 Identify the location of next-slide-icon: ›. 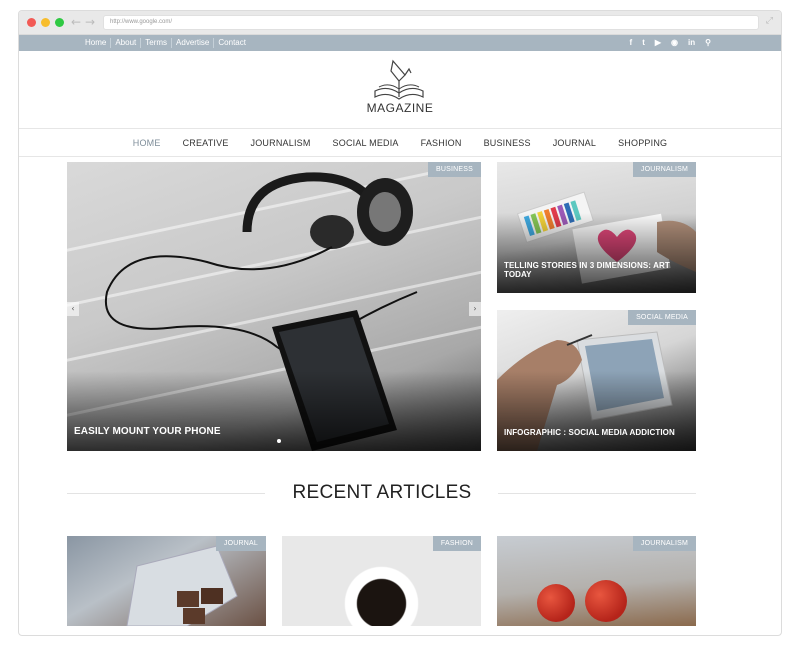
(475, 309).